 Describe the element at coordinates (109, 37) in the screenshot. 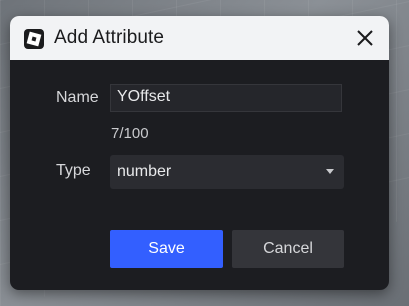

I see `dialog-title: Add Attribute` at that location.